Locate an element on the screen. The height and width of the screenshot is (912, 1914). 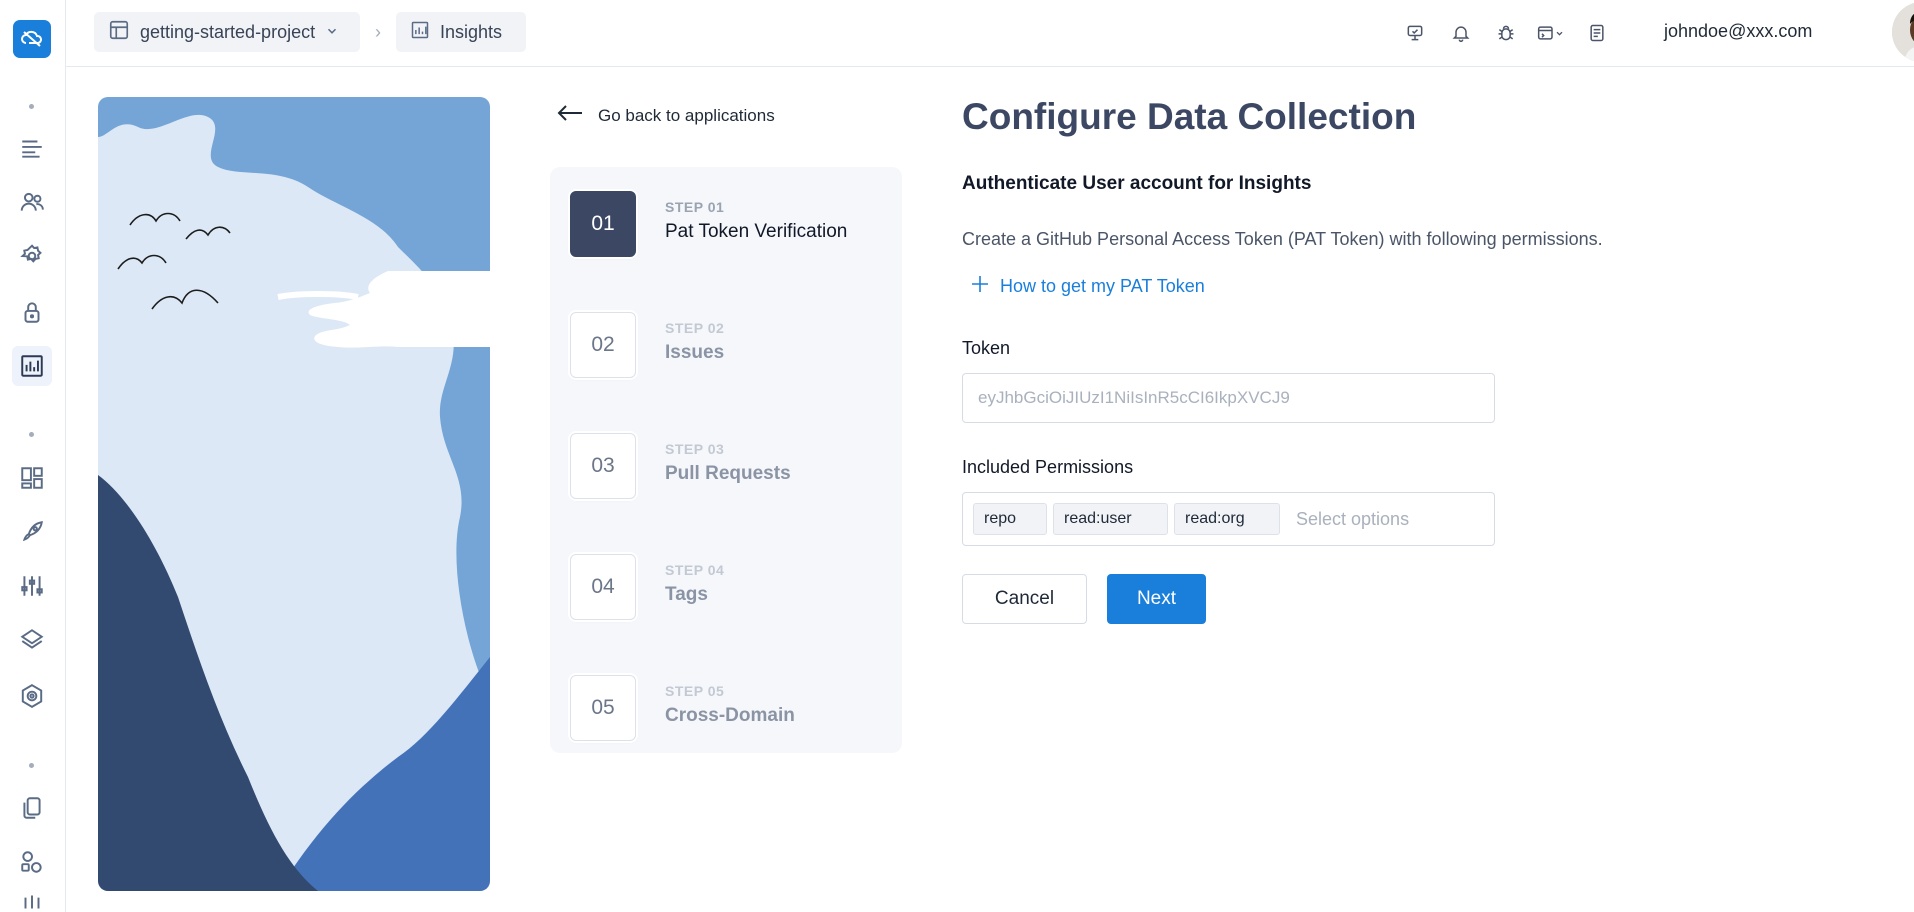
chart-icon is located at coordinates (420, 32).